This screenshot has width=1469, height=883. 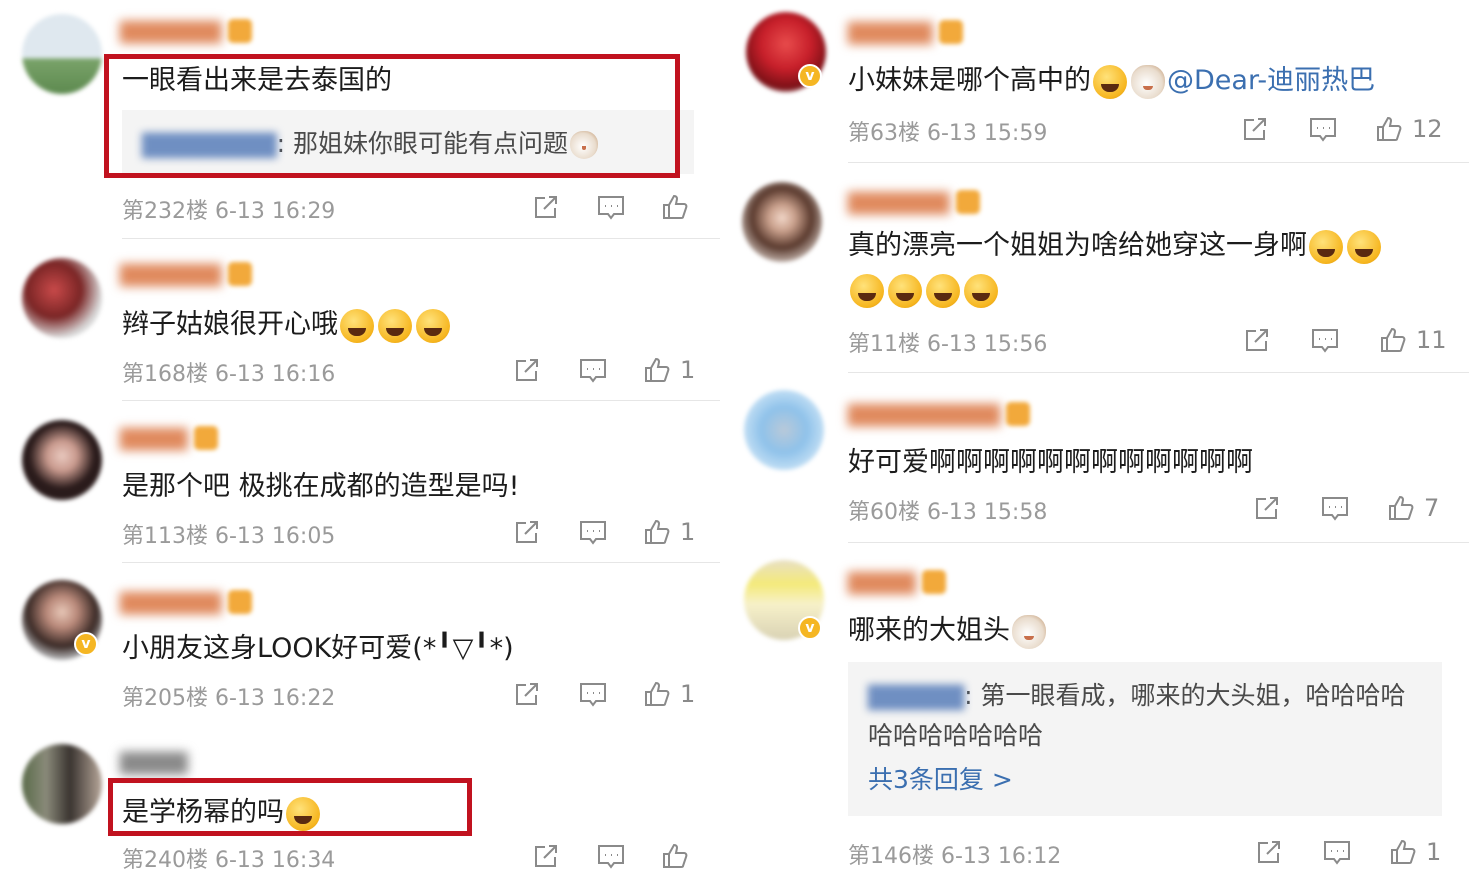 What do you see at coordinates (1145, 739) in the screenshot?
I see `reply-preview: ▇▇▇▇▇: 第一眼看成，哪来的大头姐，哈哈哈哈哈哈哈哈哈哈哈 共3条回复 >` at bounding box center [1145, 739].